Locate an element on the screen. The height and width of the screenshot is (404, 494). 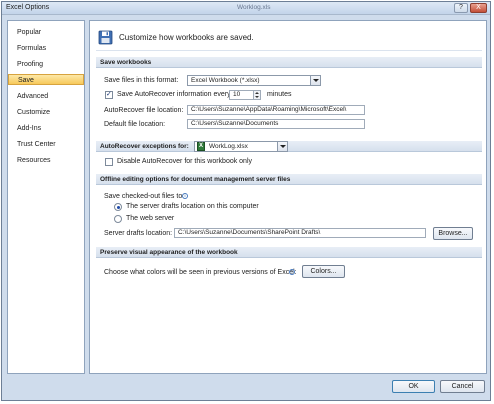
section-autorecover-exceptions: AutoRecover exceptions for: is located at coordinates (289, 146).